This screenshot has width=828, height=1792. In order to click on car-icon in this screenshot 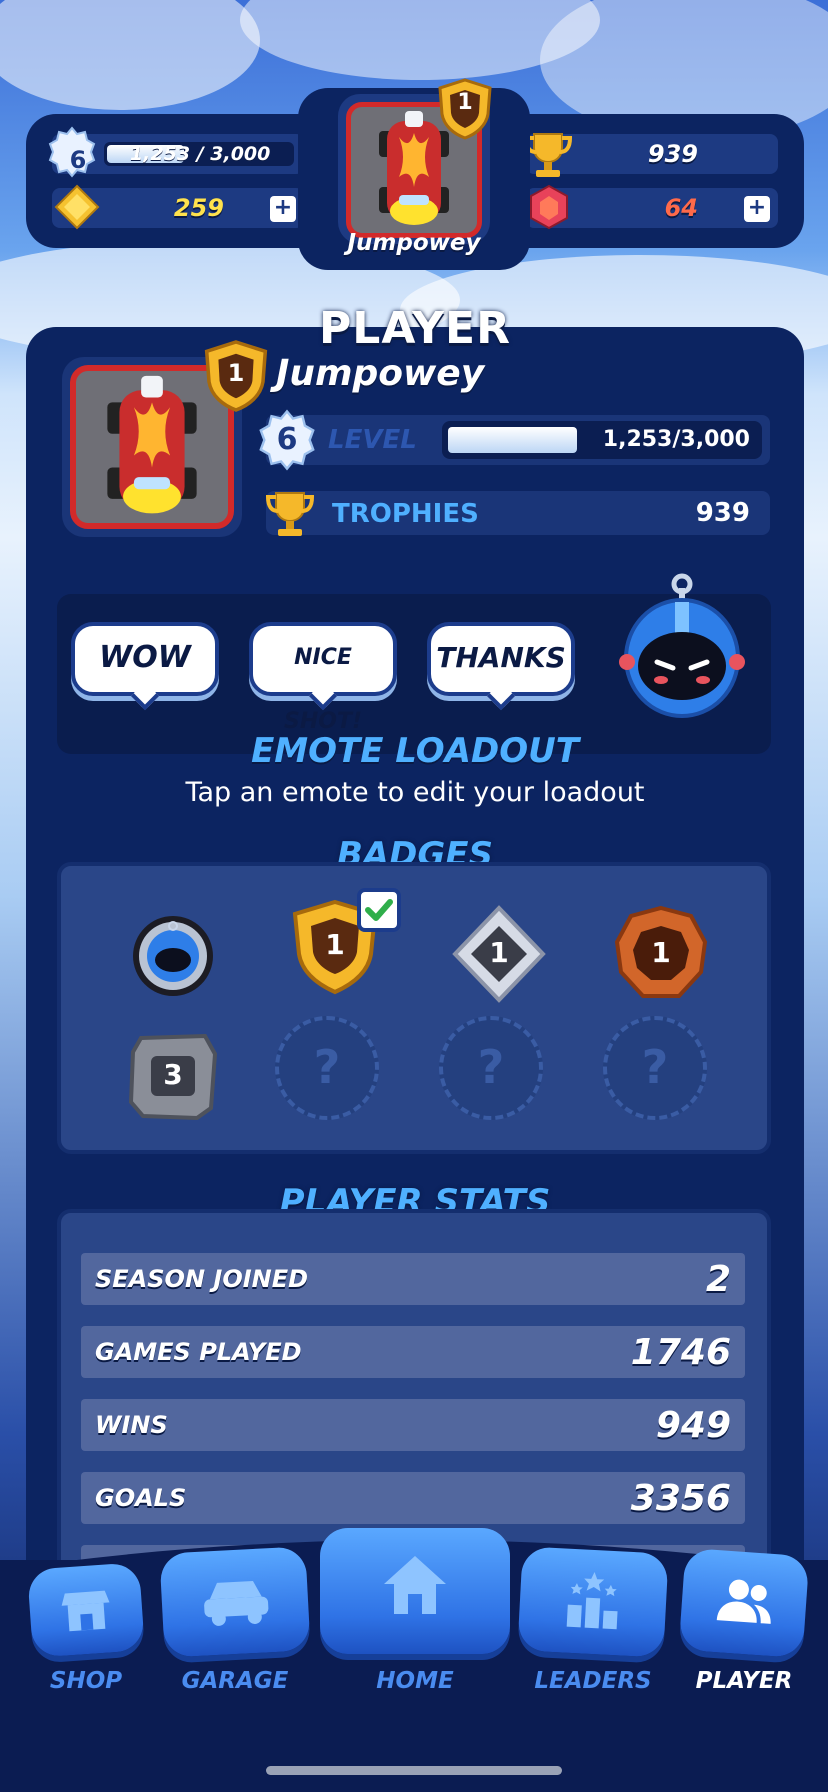, I will do `click(236, 1603)`.